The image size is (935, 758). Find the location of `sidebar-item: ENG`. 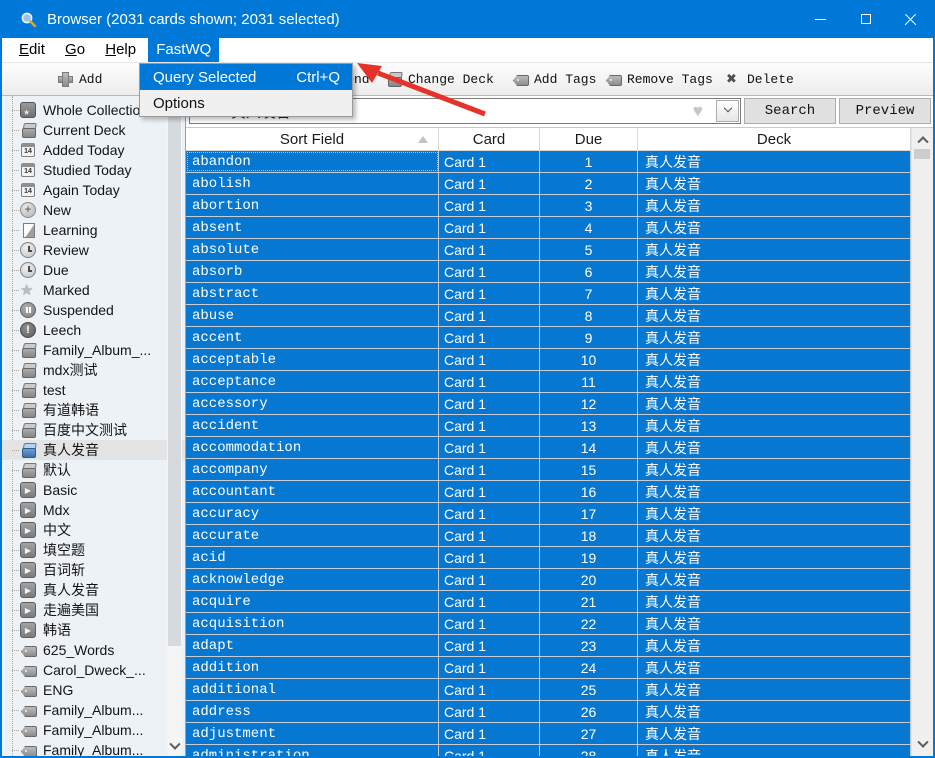

sidebar-item: ENG is located at coordinates (93, 690).